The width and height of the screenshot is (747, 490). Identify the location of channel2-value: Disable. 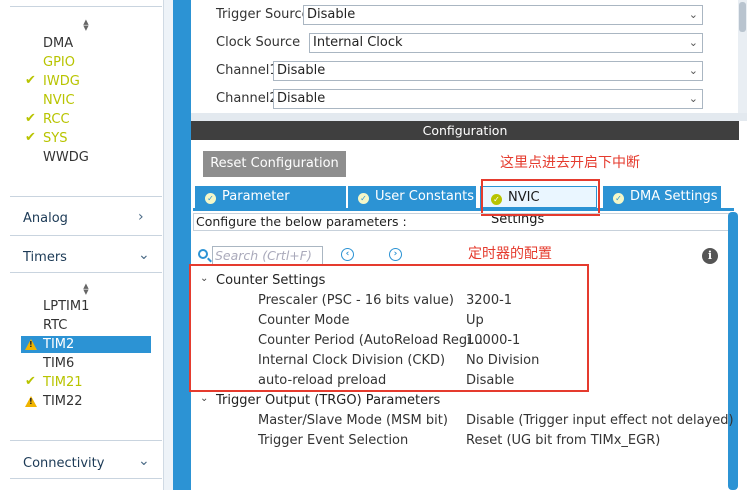
(301, 98).